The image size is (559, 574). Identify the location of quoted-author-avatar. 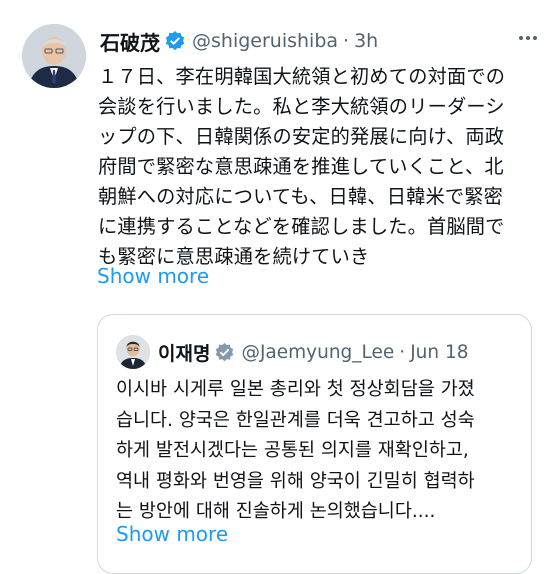
(133, 352).